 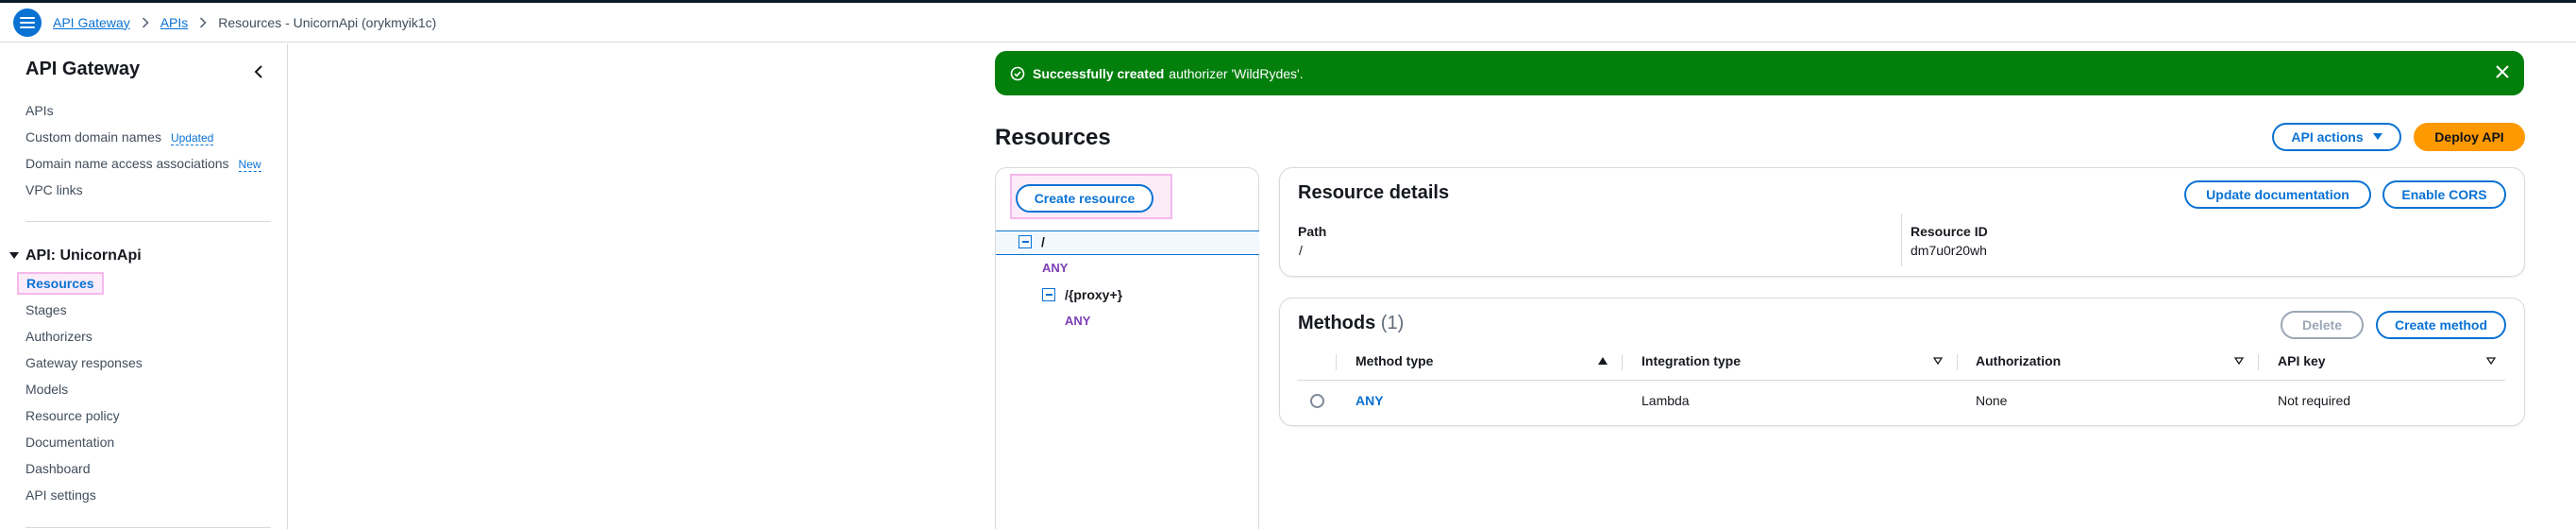 What do you see at coordinates (119, 137) in the screenshot?
I see `sidebar-item-custom-domain-names: Custom domain names Updated` at bounding box center [119, 137].